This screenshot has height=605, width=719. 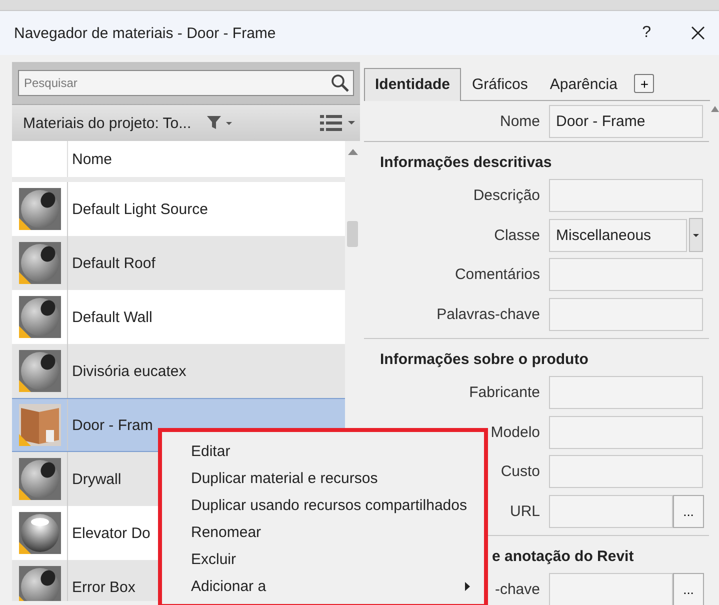 What do you see at coordinates (484, 359) in the screenshot?
I see `section-title: Informações sobre o produto` at bounding box center [484, 359].